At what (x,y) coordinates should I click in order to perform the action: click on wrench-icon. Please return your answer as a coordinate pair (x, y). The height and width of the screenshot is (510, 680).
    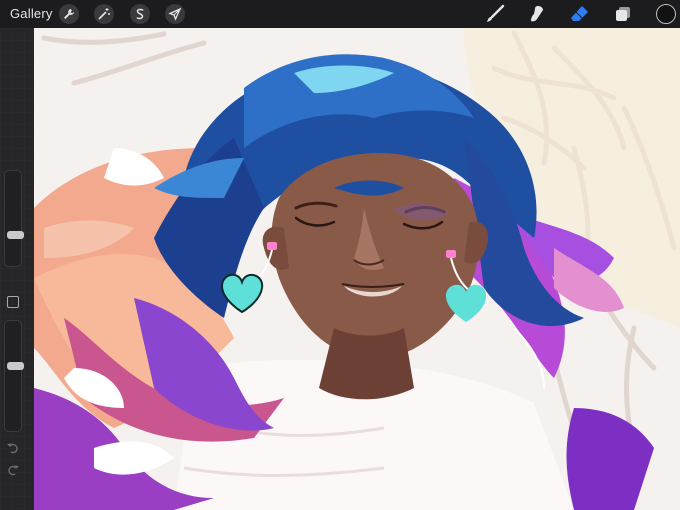
    Looking at the image, I should click on (69, 14).